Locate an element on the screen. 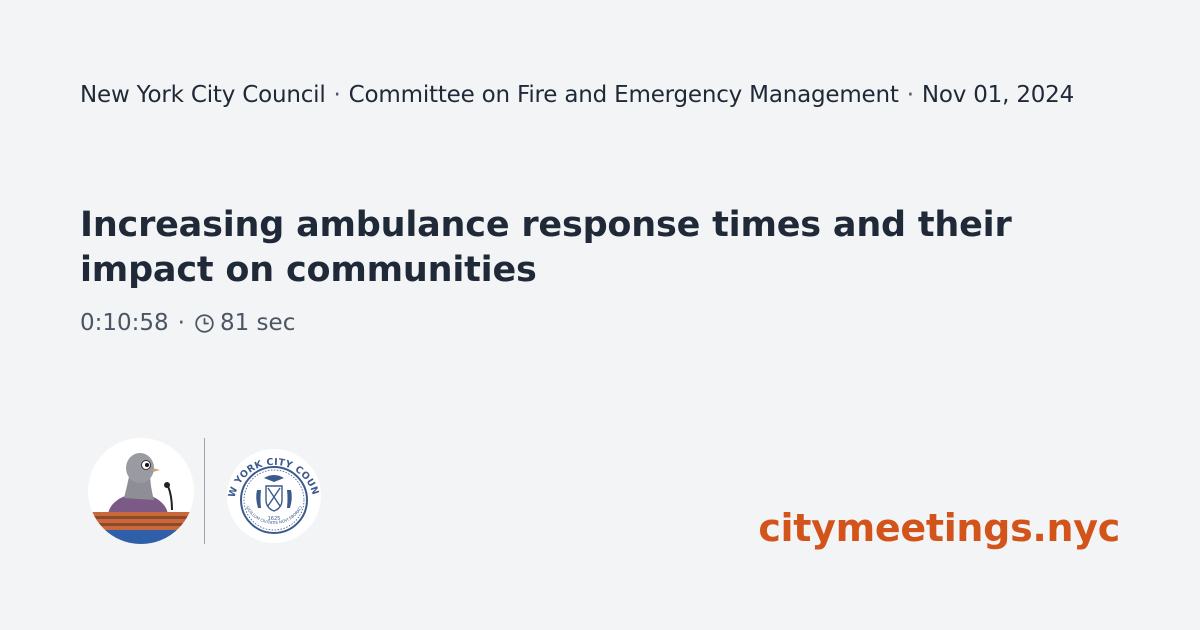 This screenshot has height=630, width=1200. pigeon-at-podium-icon is located at coordinates (141, 491).